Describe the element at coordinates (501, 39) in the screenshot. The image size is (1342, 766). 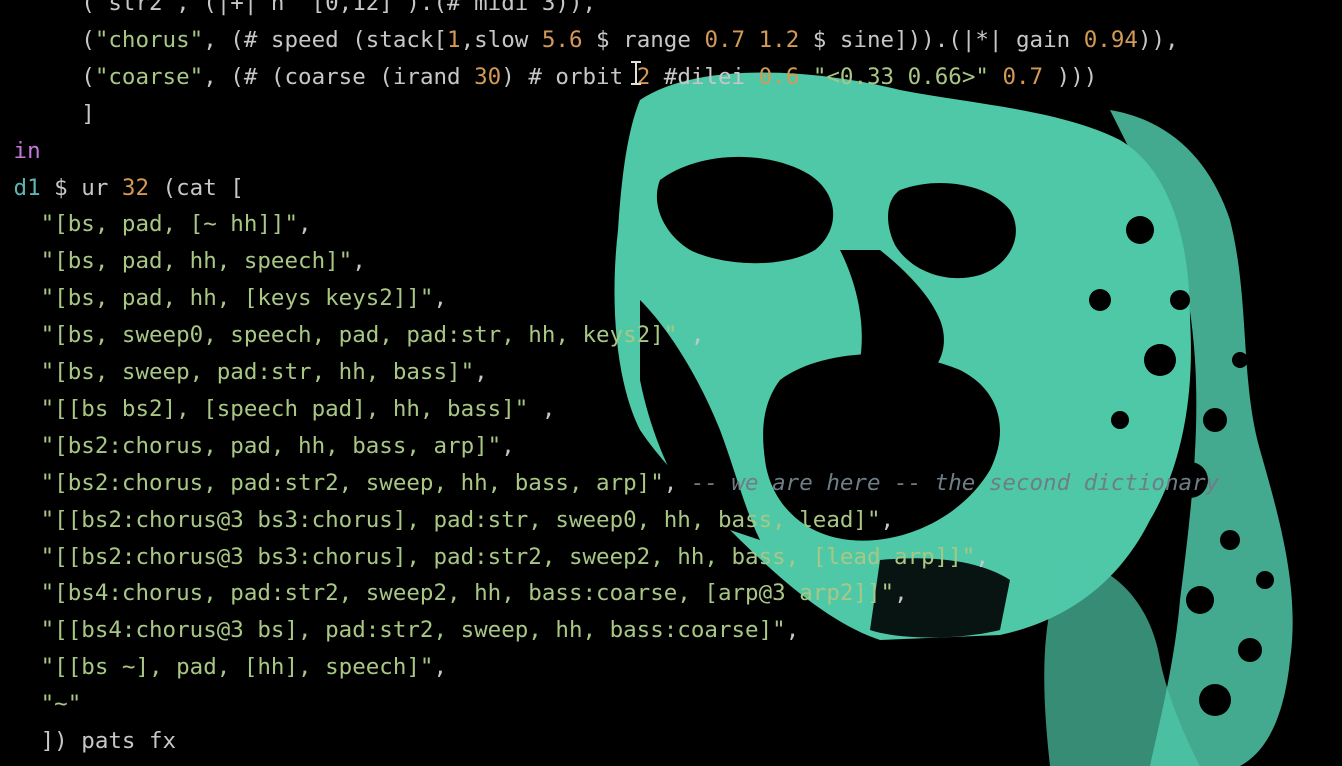
I see `code-token: ,slow` at that location.